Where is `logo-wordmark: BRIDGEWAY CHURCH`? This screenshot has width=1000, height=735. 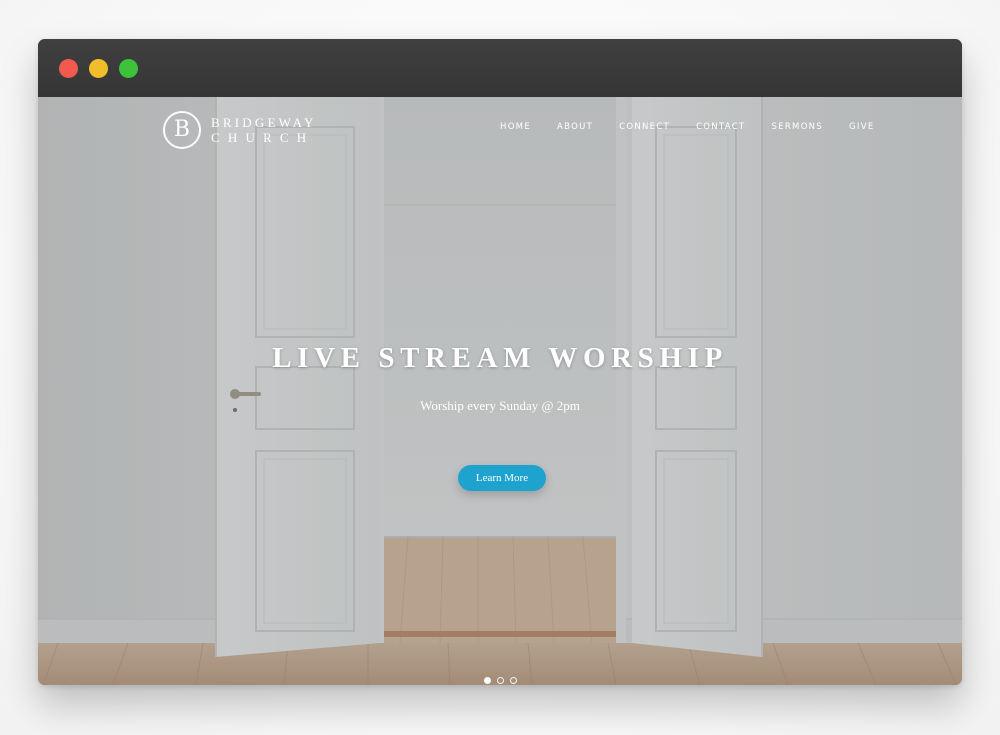
logo-wordmark: BRIDGEWAY CHURCH is located at coordinates (264, 130).